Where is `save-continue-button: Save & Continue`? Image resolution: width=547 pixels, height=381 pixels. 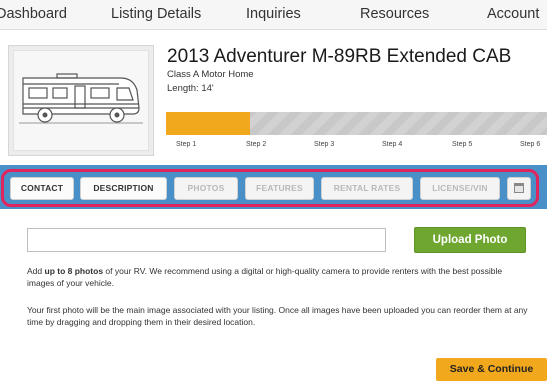
save-continue-button: Save & Continue is located at coordinates (491, 369).